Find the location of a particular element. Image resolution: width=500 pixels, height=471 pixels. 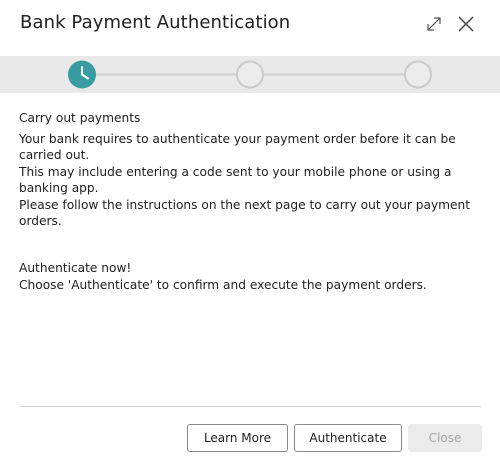

authenticate-button: Authenticate is located at coordinates (348, 438).